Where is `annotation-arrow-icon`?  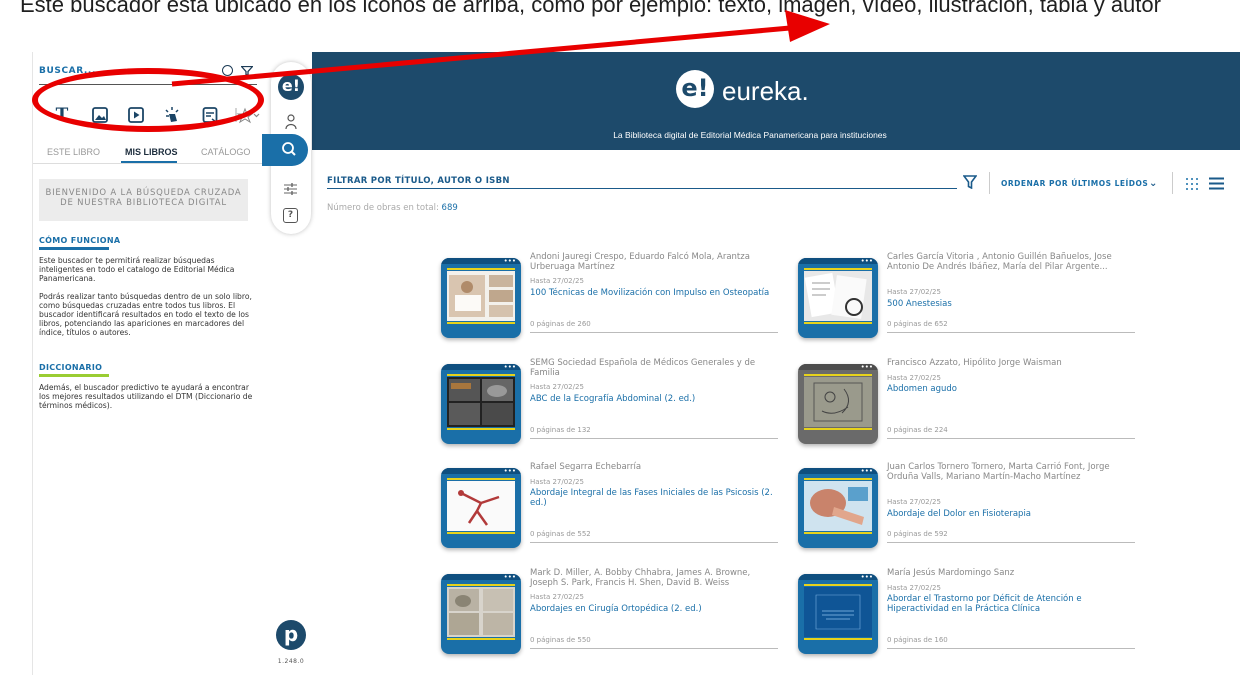
annotation-arrow-icon is located at coordinates (500, 48).